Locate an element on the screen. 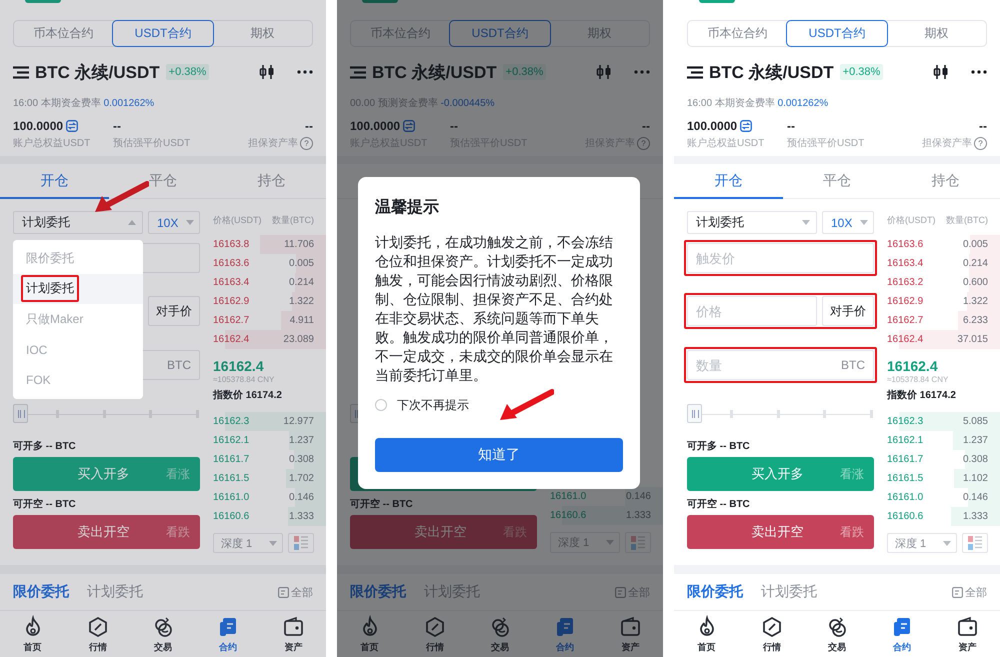 Image resolution: width=1000 pixels, height=657 pixels. bid-amount: 12.977 is located at coordinates (298, 421).